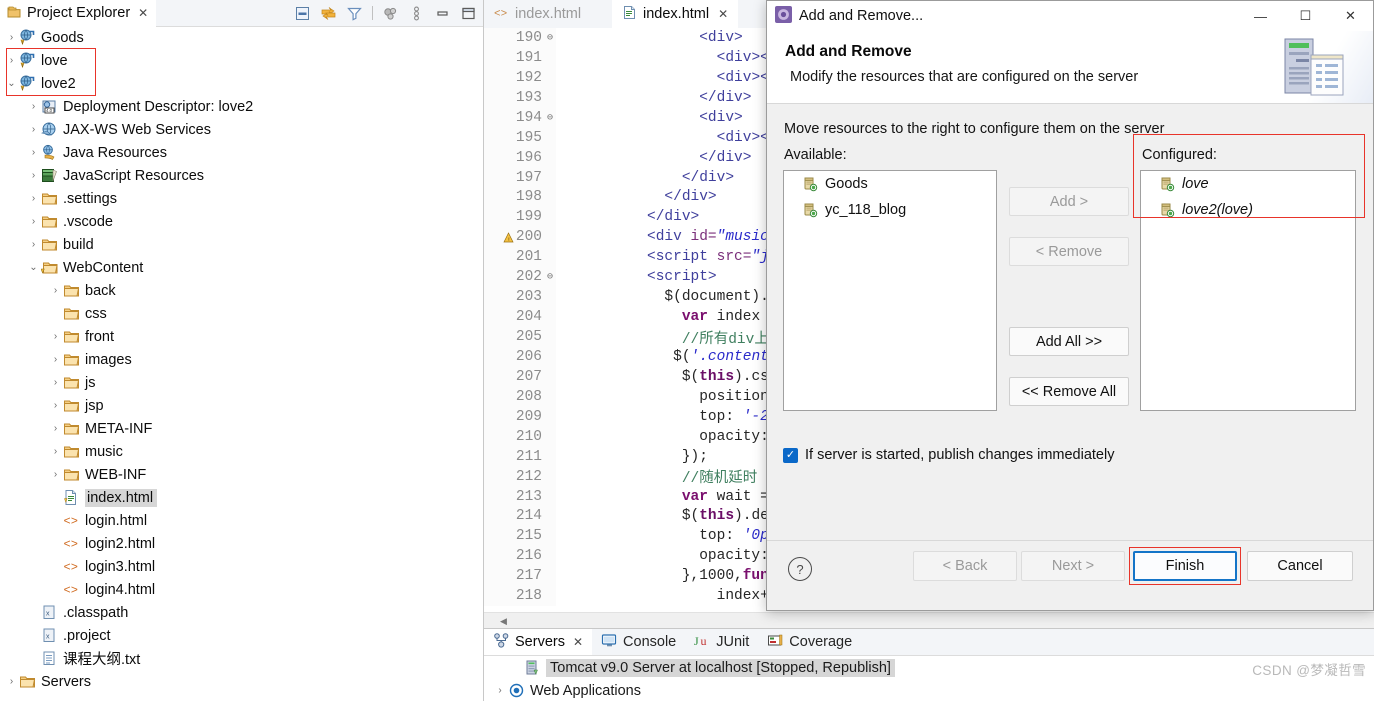 The height and width of the screenshot is (701, 1374). Describe the element at coordinates (638, 642) in the screenshot. I see `tab-console: Console` at that location.